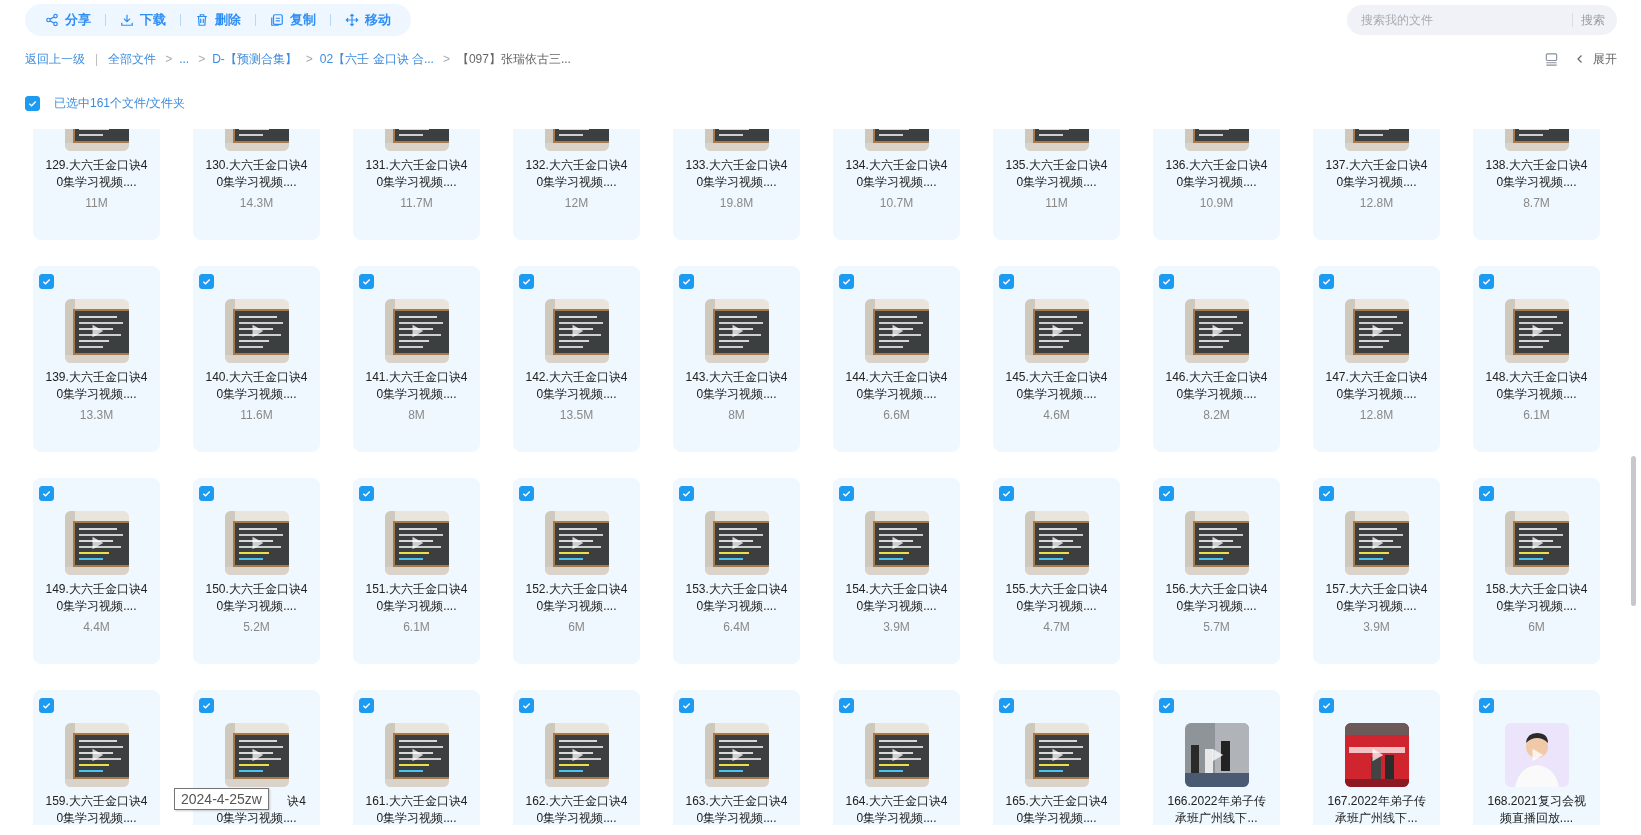 Image resolution: width=1641 pixels, height=835 pixels. Describe the element at coordinates (576, 184) in the screenshot. I see `file-card: 132.大六壬金口诀4 0集学习视频.... 12M` at that location.